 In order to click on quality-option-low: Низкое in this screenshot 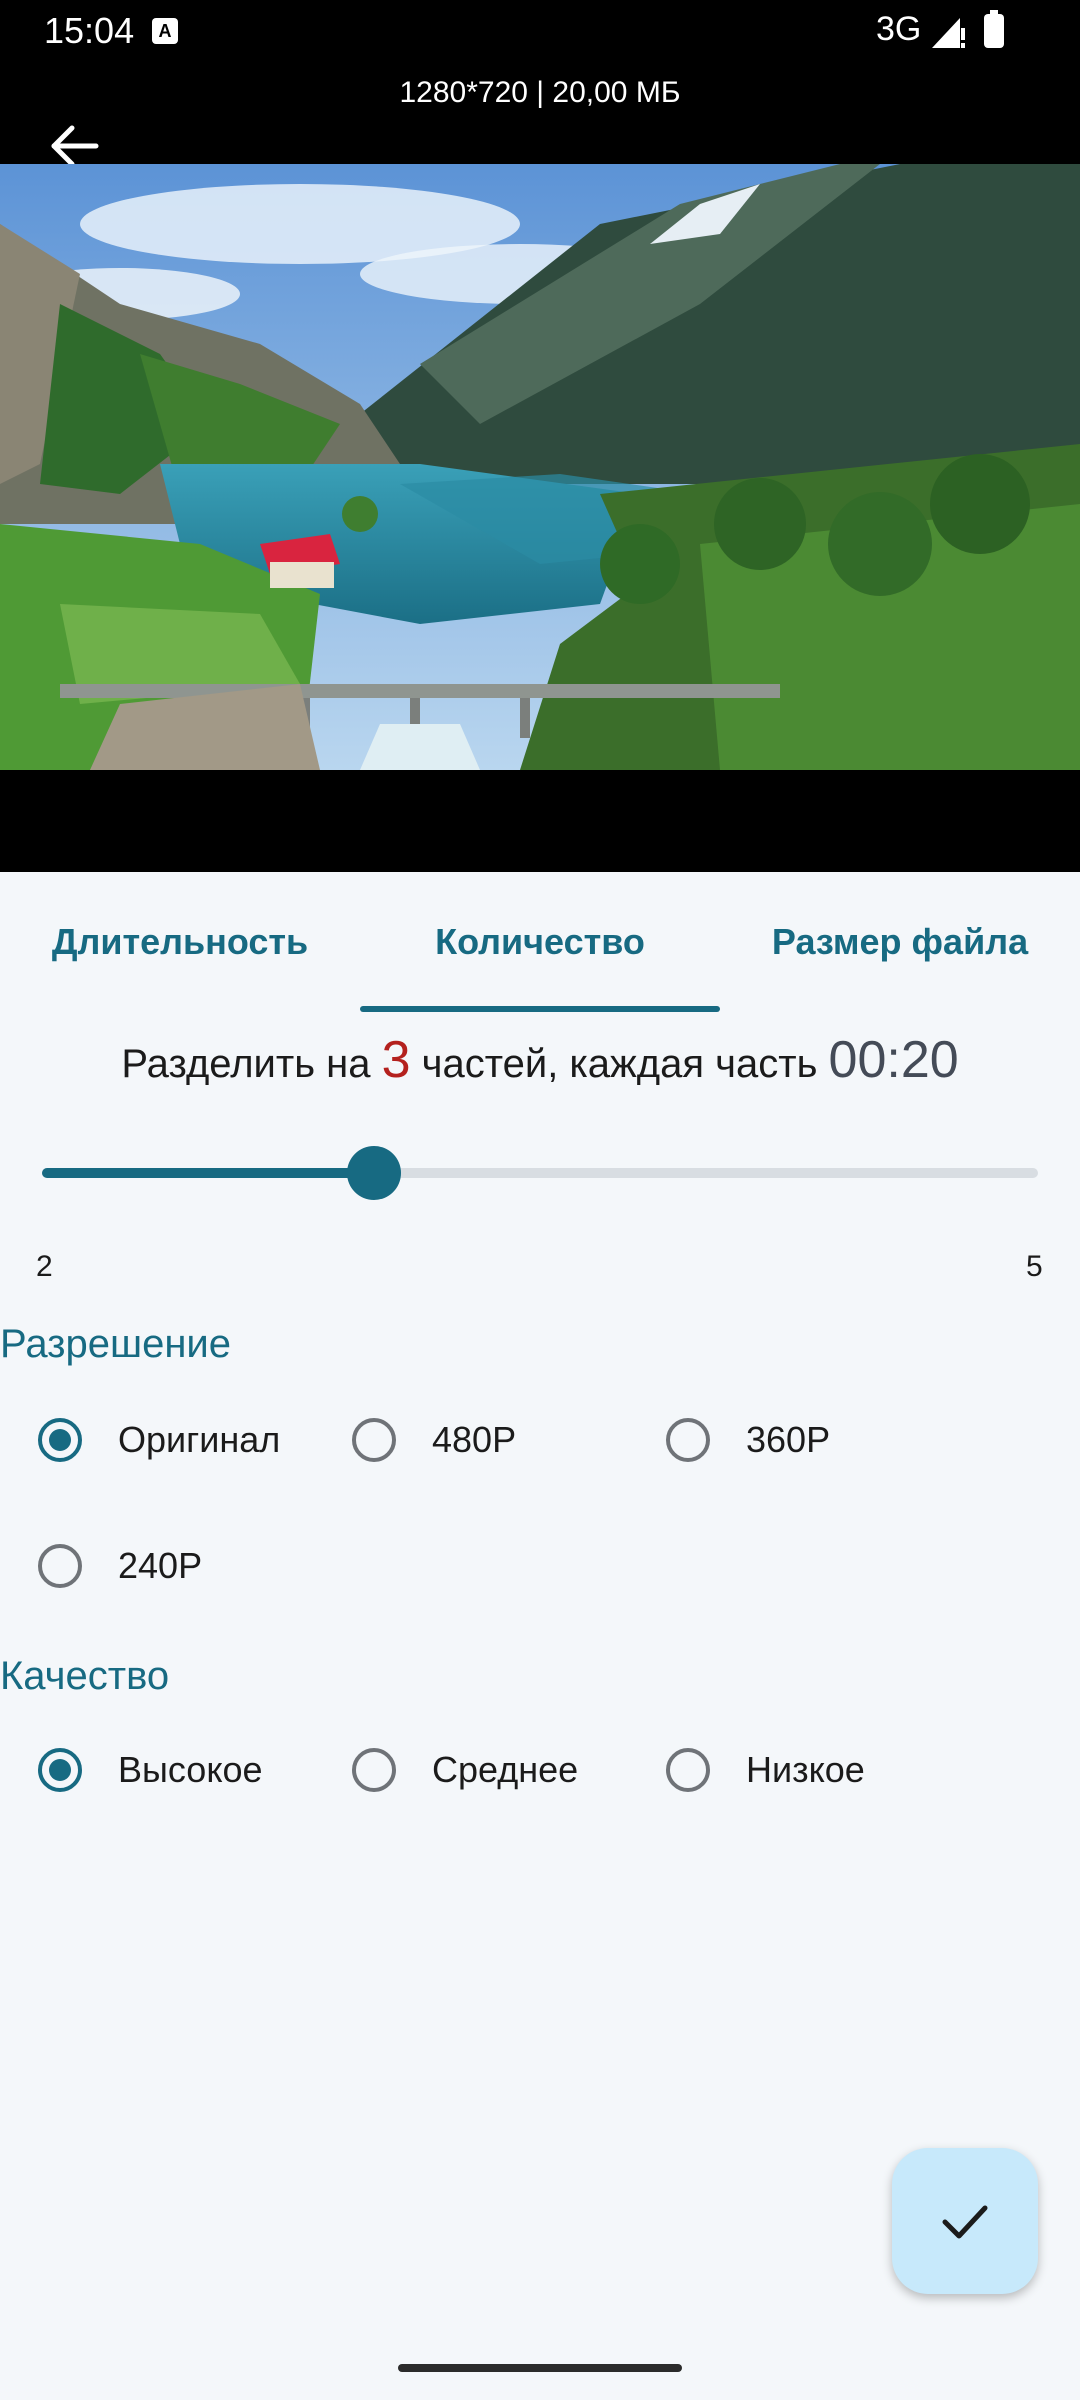, I will do `click(765, 1770)`.